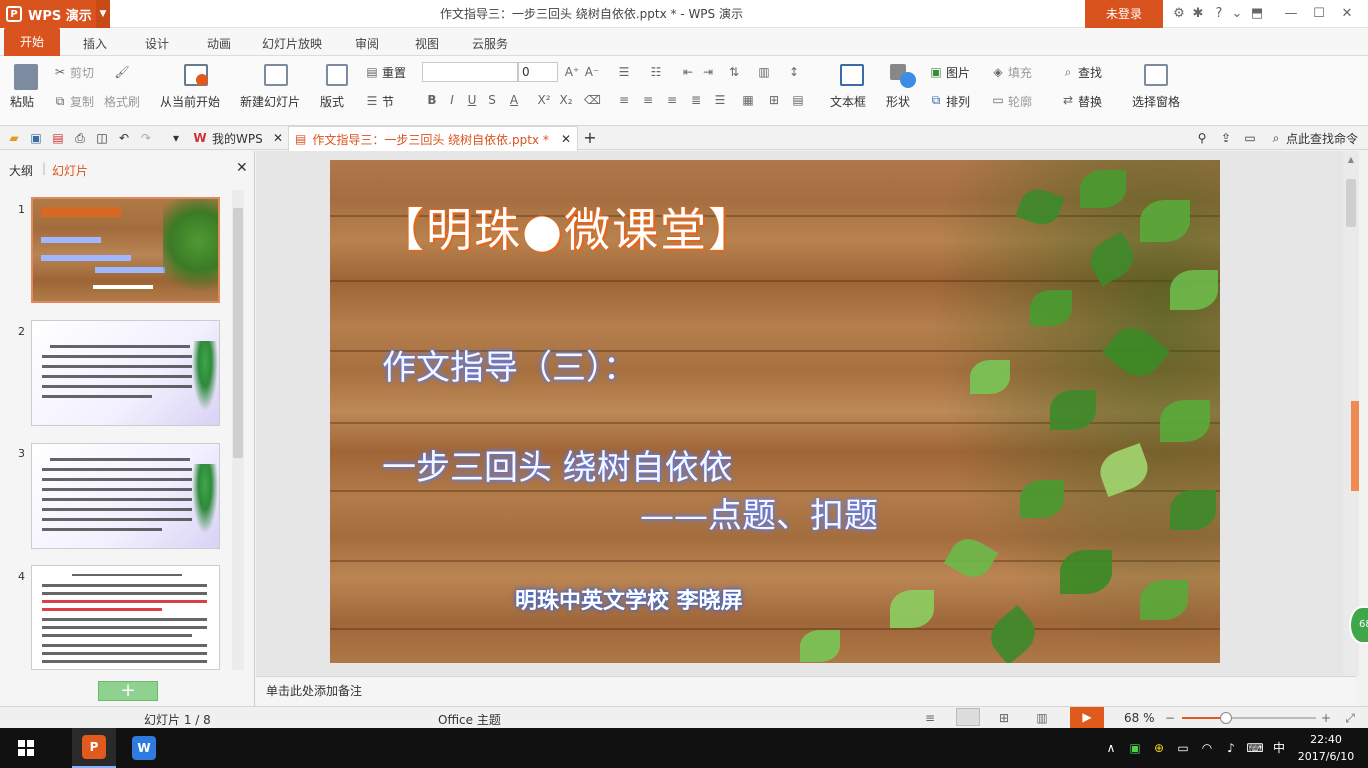  I want to click on zoom-level: 68 %, so click(1139, 718).